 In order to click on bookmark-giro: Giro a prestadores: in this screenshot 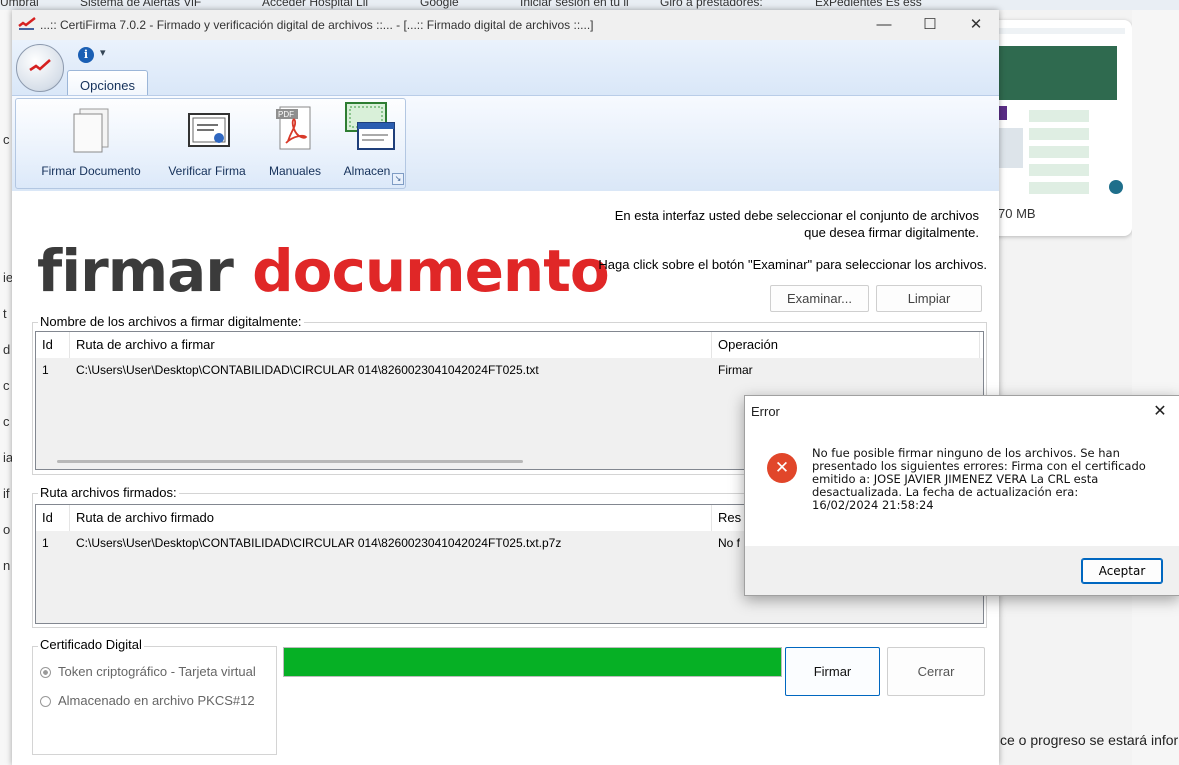, I will do `click(711, 4)`.